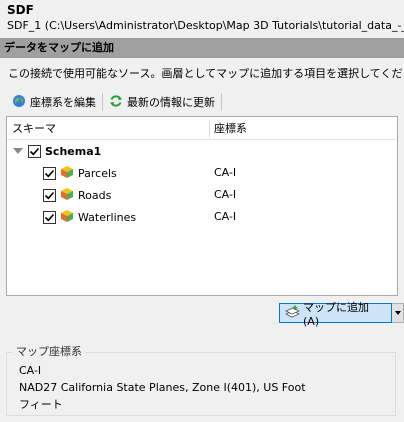 This screenshot has width=404, height=422. Describe the element at coordinates (202, 151) in the screenshot. I see `tree-row-schema: Schema1` at that location.